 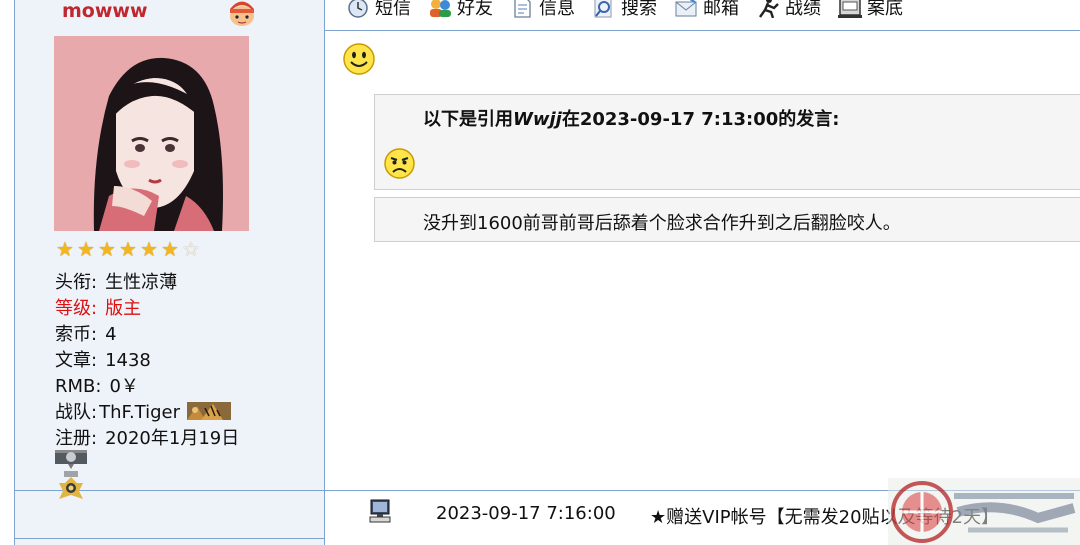 I want to click on post-content-block: 没升到1600前哥前哥后舔着个脸求合作升到之后翻脸咬人。, so click(x=727, y=219).